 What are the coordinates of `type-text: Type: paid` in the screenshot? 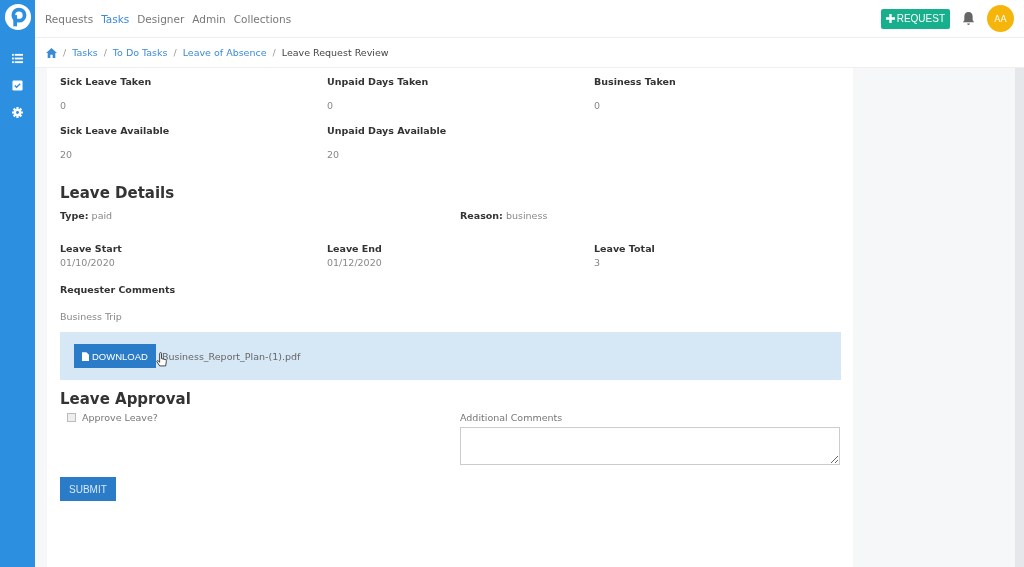 It's located at (87, 215).